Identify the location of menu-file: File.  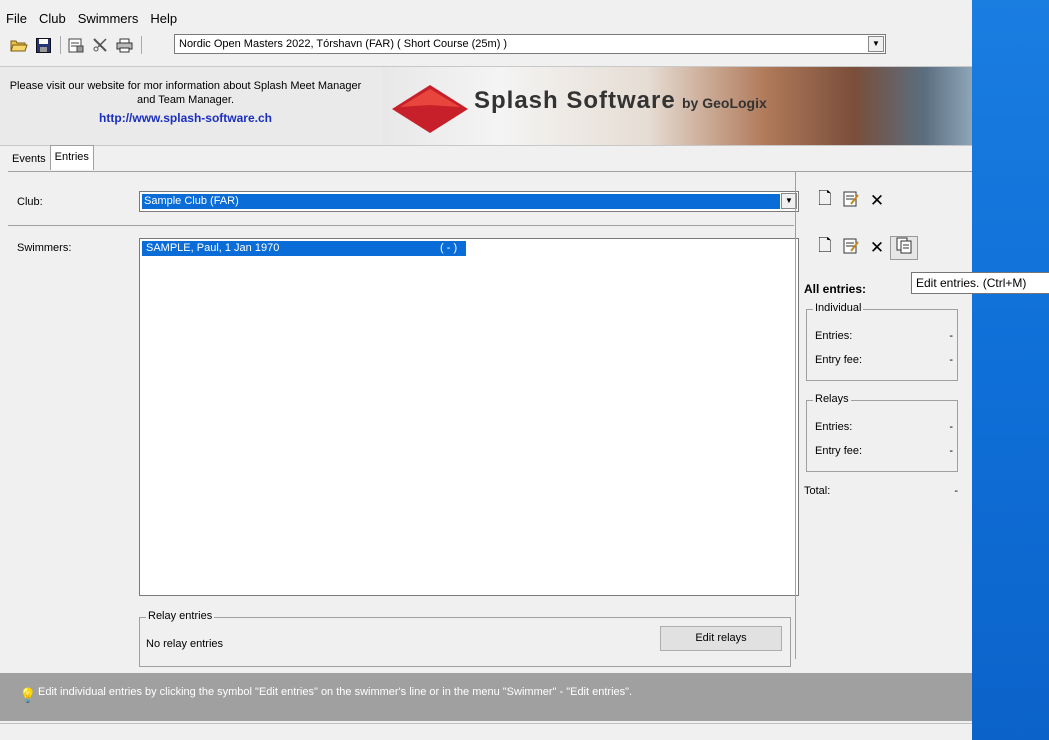
(16, 19).